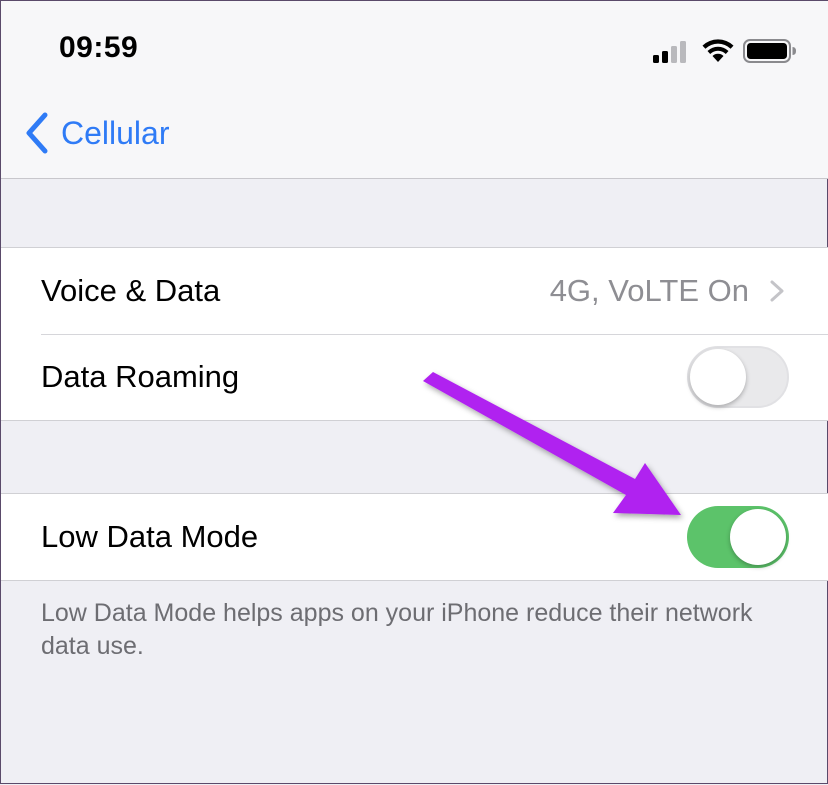 The height and width of the screenshot is (785, 828). I want to click on row-label: Data Roaming, so click(140, 376).